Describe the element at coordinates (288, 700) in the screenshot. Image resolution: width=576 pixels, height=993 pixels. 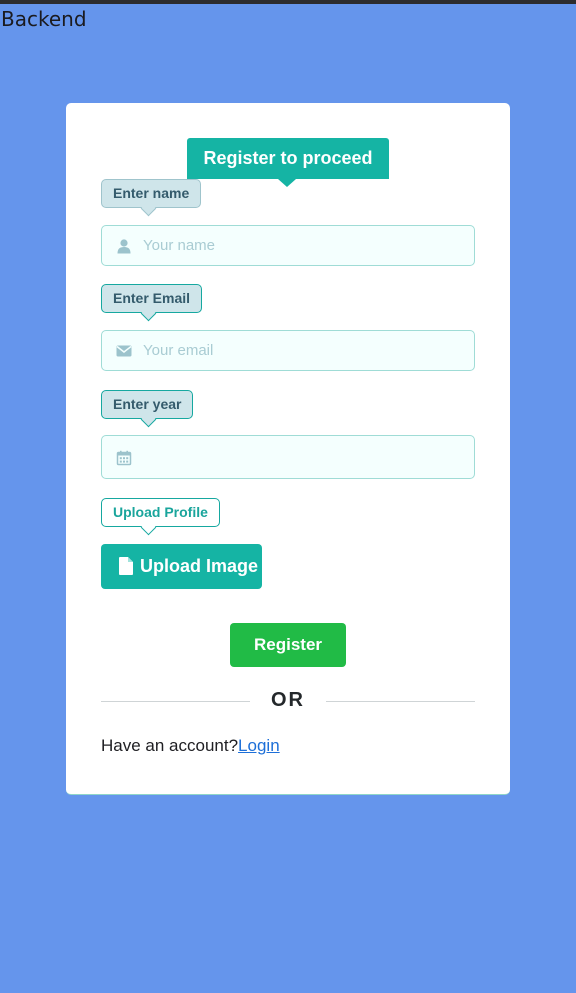
I see `or-separator: OR` at that location.